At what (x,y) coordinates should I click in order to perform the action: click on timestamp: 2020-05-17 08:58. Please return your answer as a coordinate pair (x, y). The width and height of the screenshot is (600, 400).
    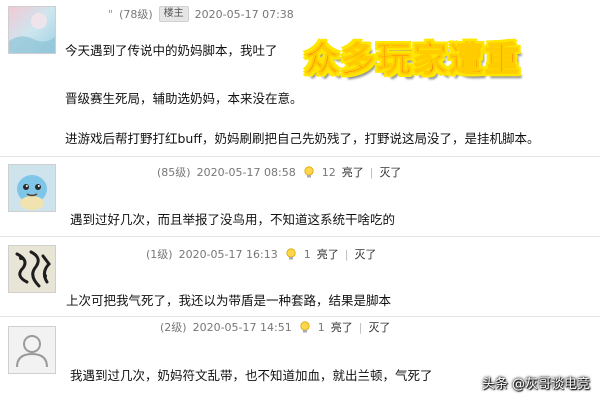
    Looking at the image, I should click on (246, 172).